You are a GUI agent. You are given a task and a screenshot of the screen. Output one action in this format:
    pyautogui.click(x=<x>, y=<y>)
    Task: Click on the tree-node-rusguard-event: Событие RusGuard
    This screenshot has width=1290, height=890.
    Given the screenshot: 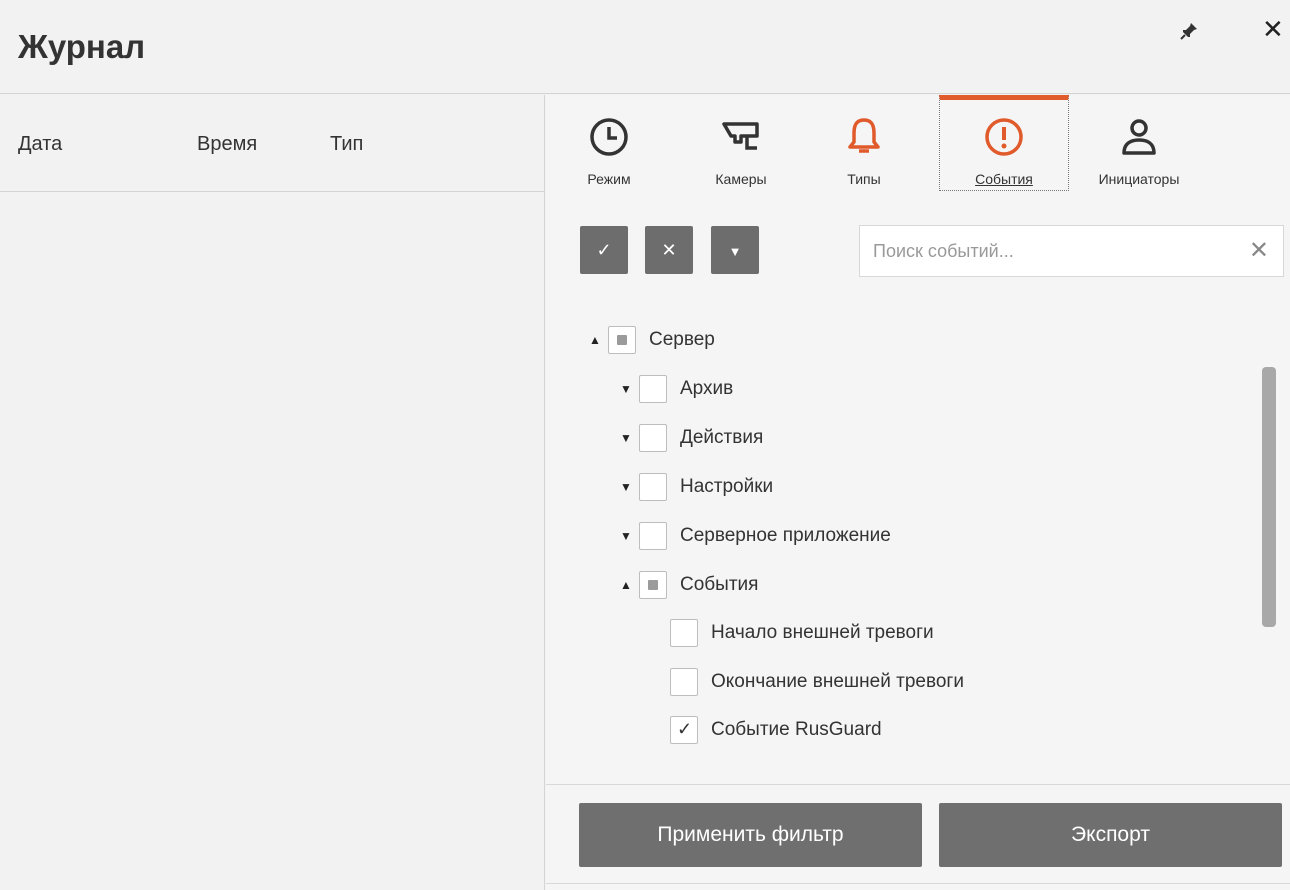 What is the action you would take?
    pyautogui.click(x=776, y=730)
    